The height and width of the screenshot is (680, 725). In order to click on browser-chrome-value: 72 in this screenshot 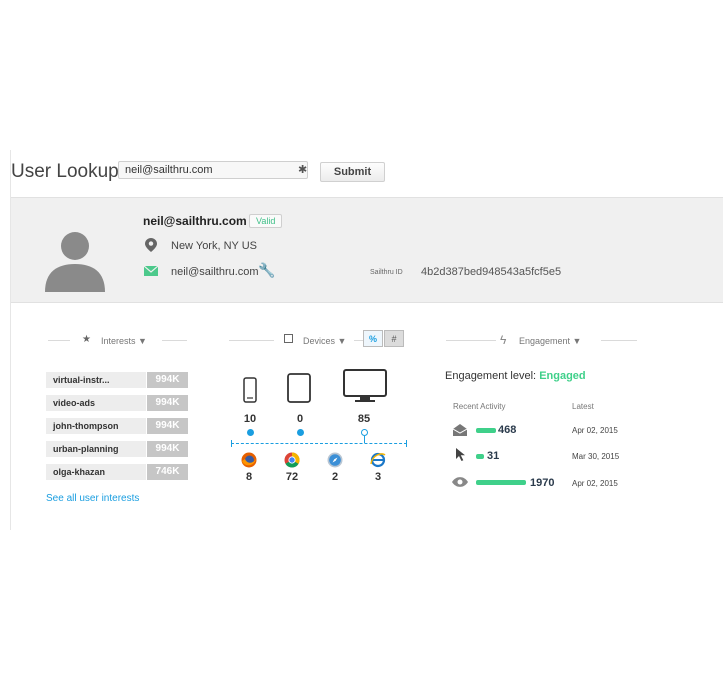, I will do `click(292, 477)`.